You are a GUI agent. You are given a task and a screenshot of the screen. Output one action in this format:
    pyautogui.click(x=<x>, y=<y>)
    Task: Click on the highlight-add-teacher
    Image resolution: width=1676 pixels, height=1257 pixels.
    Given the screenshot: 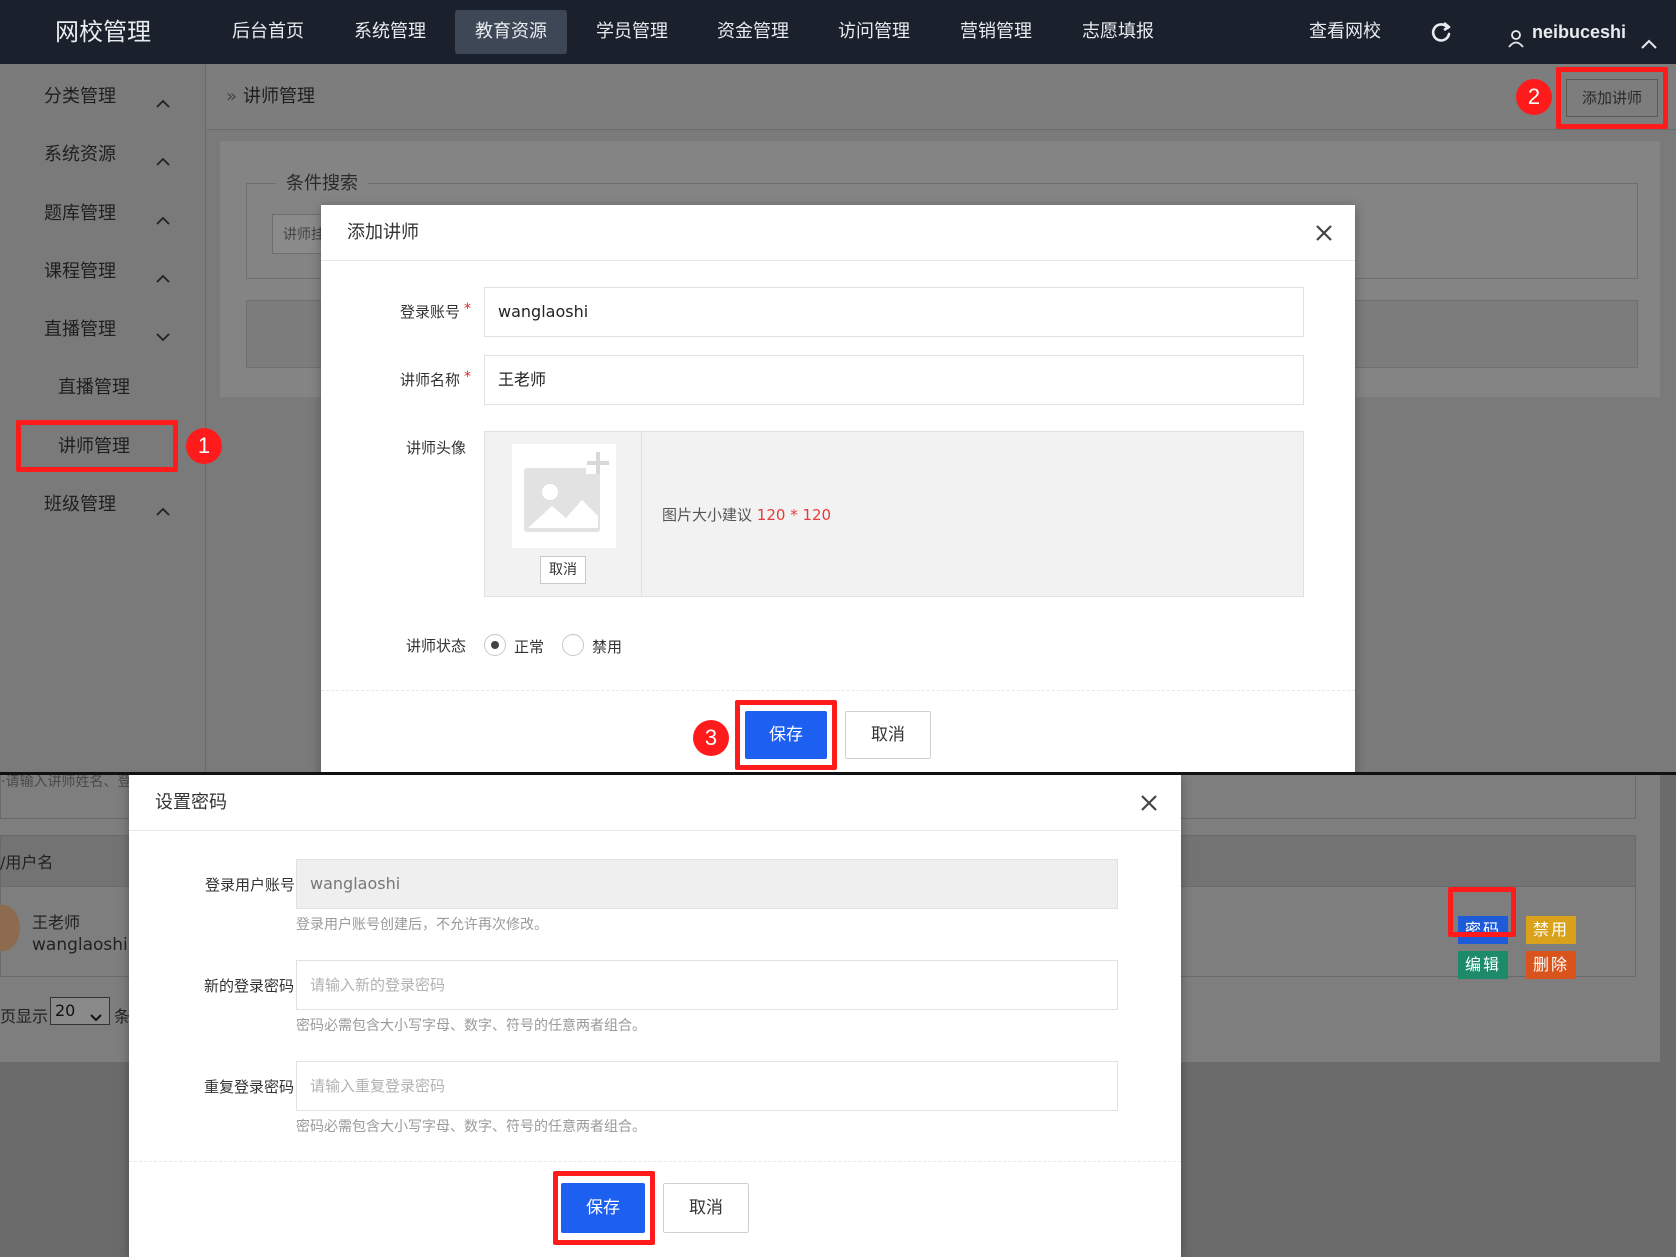 What is the action you would take?
    pyautogui.click(x=1612, y=98)
    